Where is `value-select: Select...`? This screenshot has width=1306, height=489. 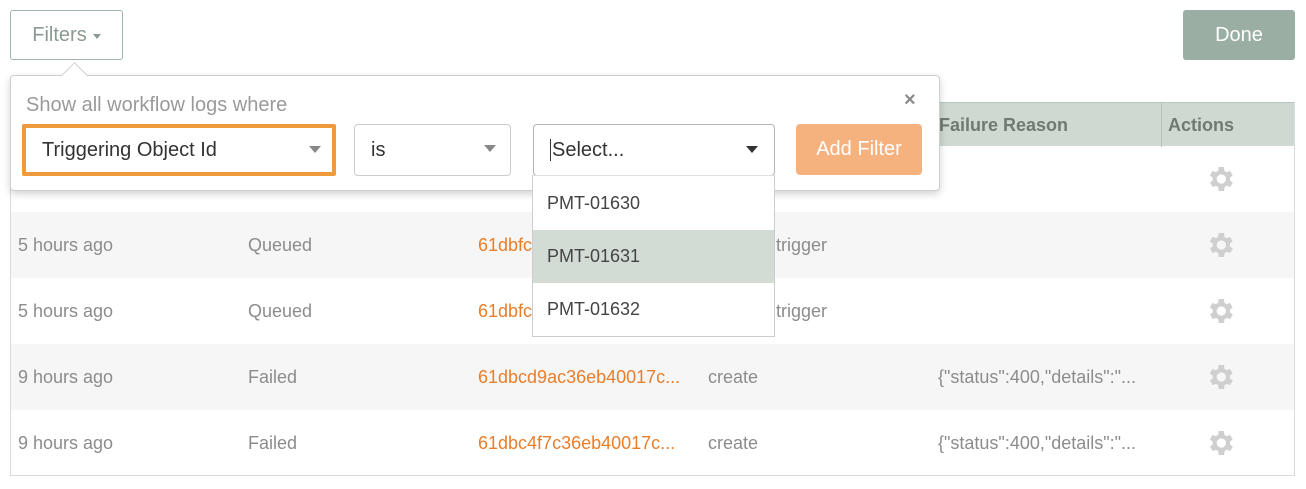
value-select: Select... is located at coordinates (654, 150).